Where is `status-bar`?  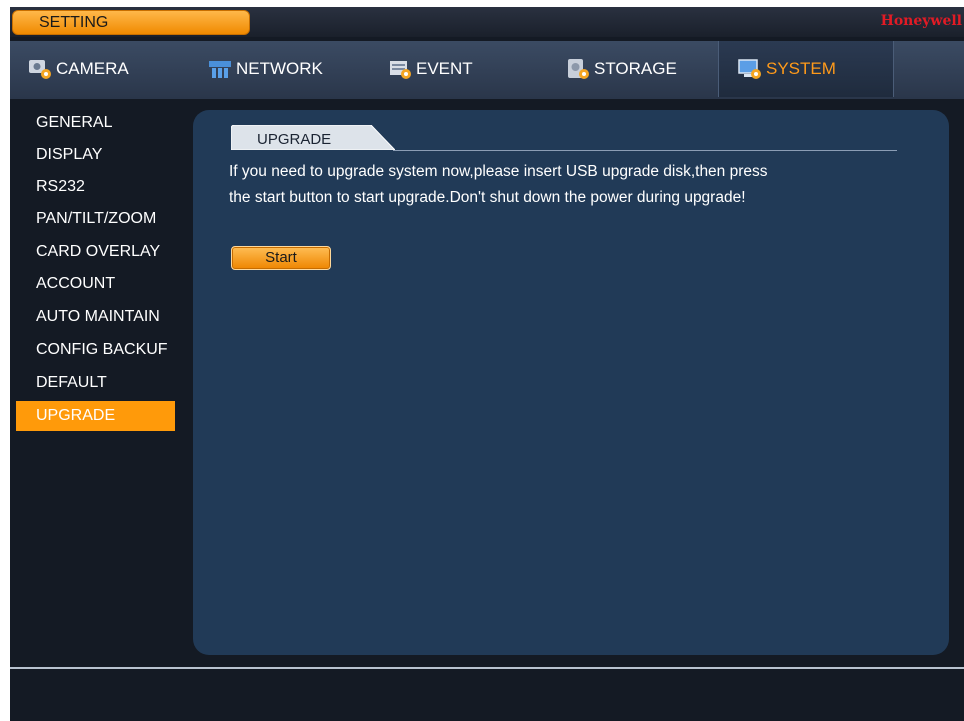
status-bar is located at coordinates (487, 695).